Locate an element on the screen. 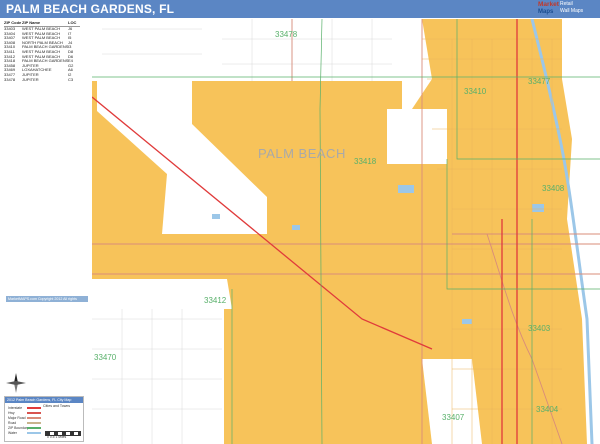  legend-swatch-zip-boundary is located at coordinates (34, 428).